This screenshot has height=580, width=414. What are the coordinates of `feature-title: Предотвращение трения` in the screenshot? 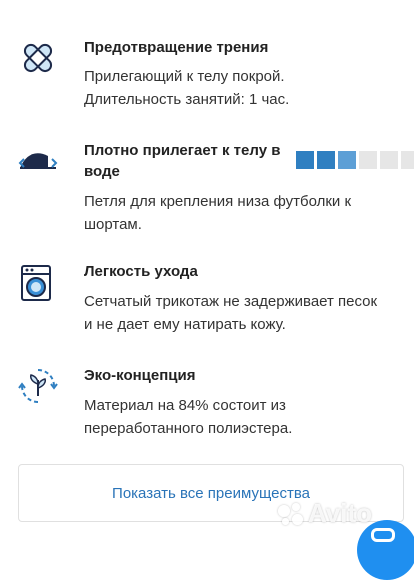 It's located at (176, 47).